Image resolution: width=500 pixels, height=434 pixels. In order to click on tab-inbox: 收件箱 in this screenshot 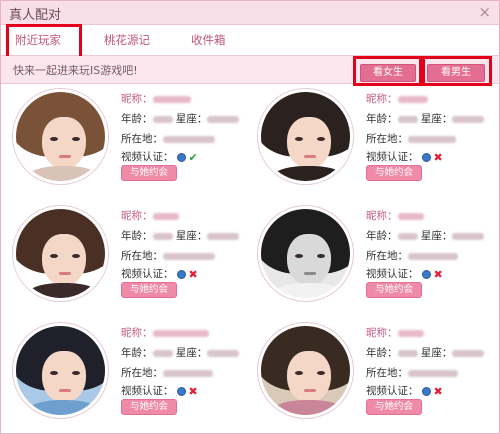, I will do `click(208, 40)`.